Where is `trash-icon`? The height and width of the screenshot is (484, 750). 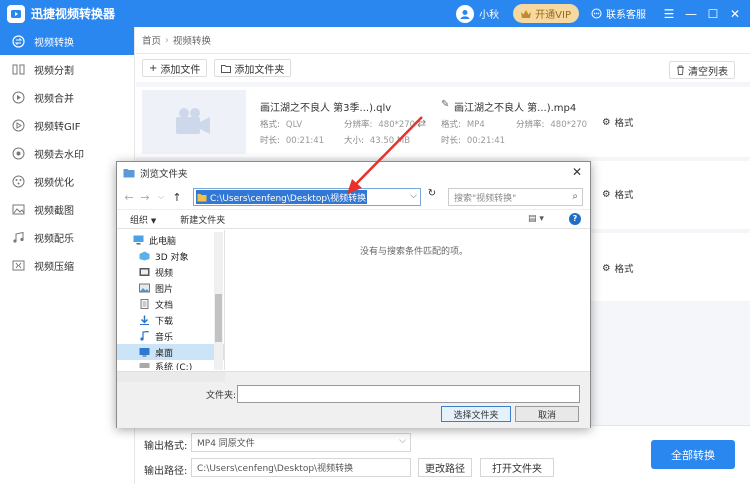 trash-icon is located at coordinates (680, 70).